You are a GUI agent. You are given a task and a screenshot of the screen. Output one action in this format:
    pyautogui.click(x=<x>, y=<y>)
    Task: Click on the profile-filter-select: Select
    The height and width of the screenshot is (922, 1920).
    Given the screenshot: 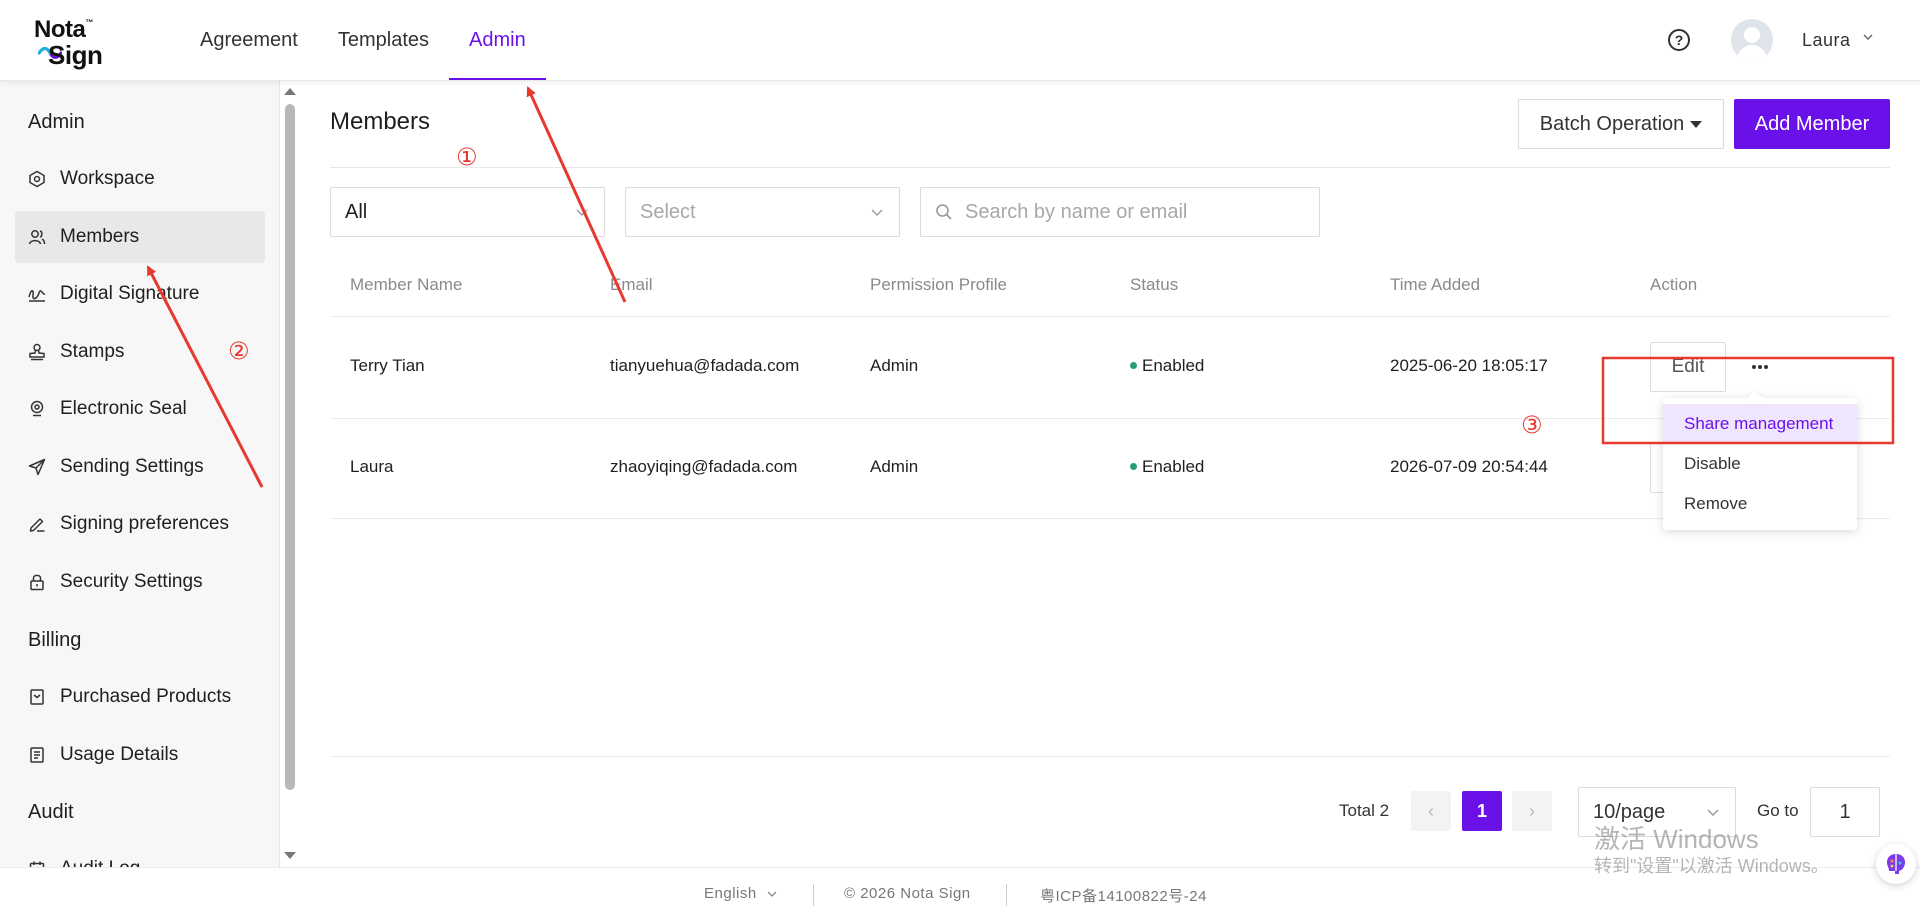 What is the action you would take?
    pyautogui.click(x=762, y=212)
    